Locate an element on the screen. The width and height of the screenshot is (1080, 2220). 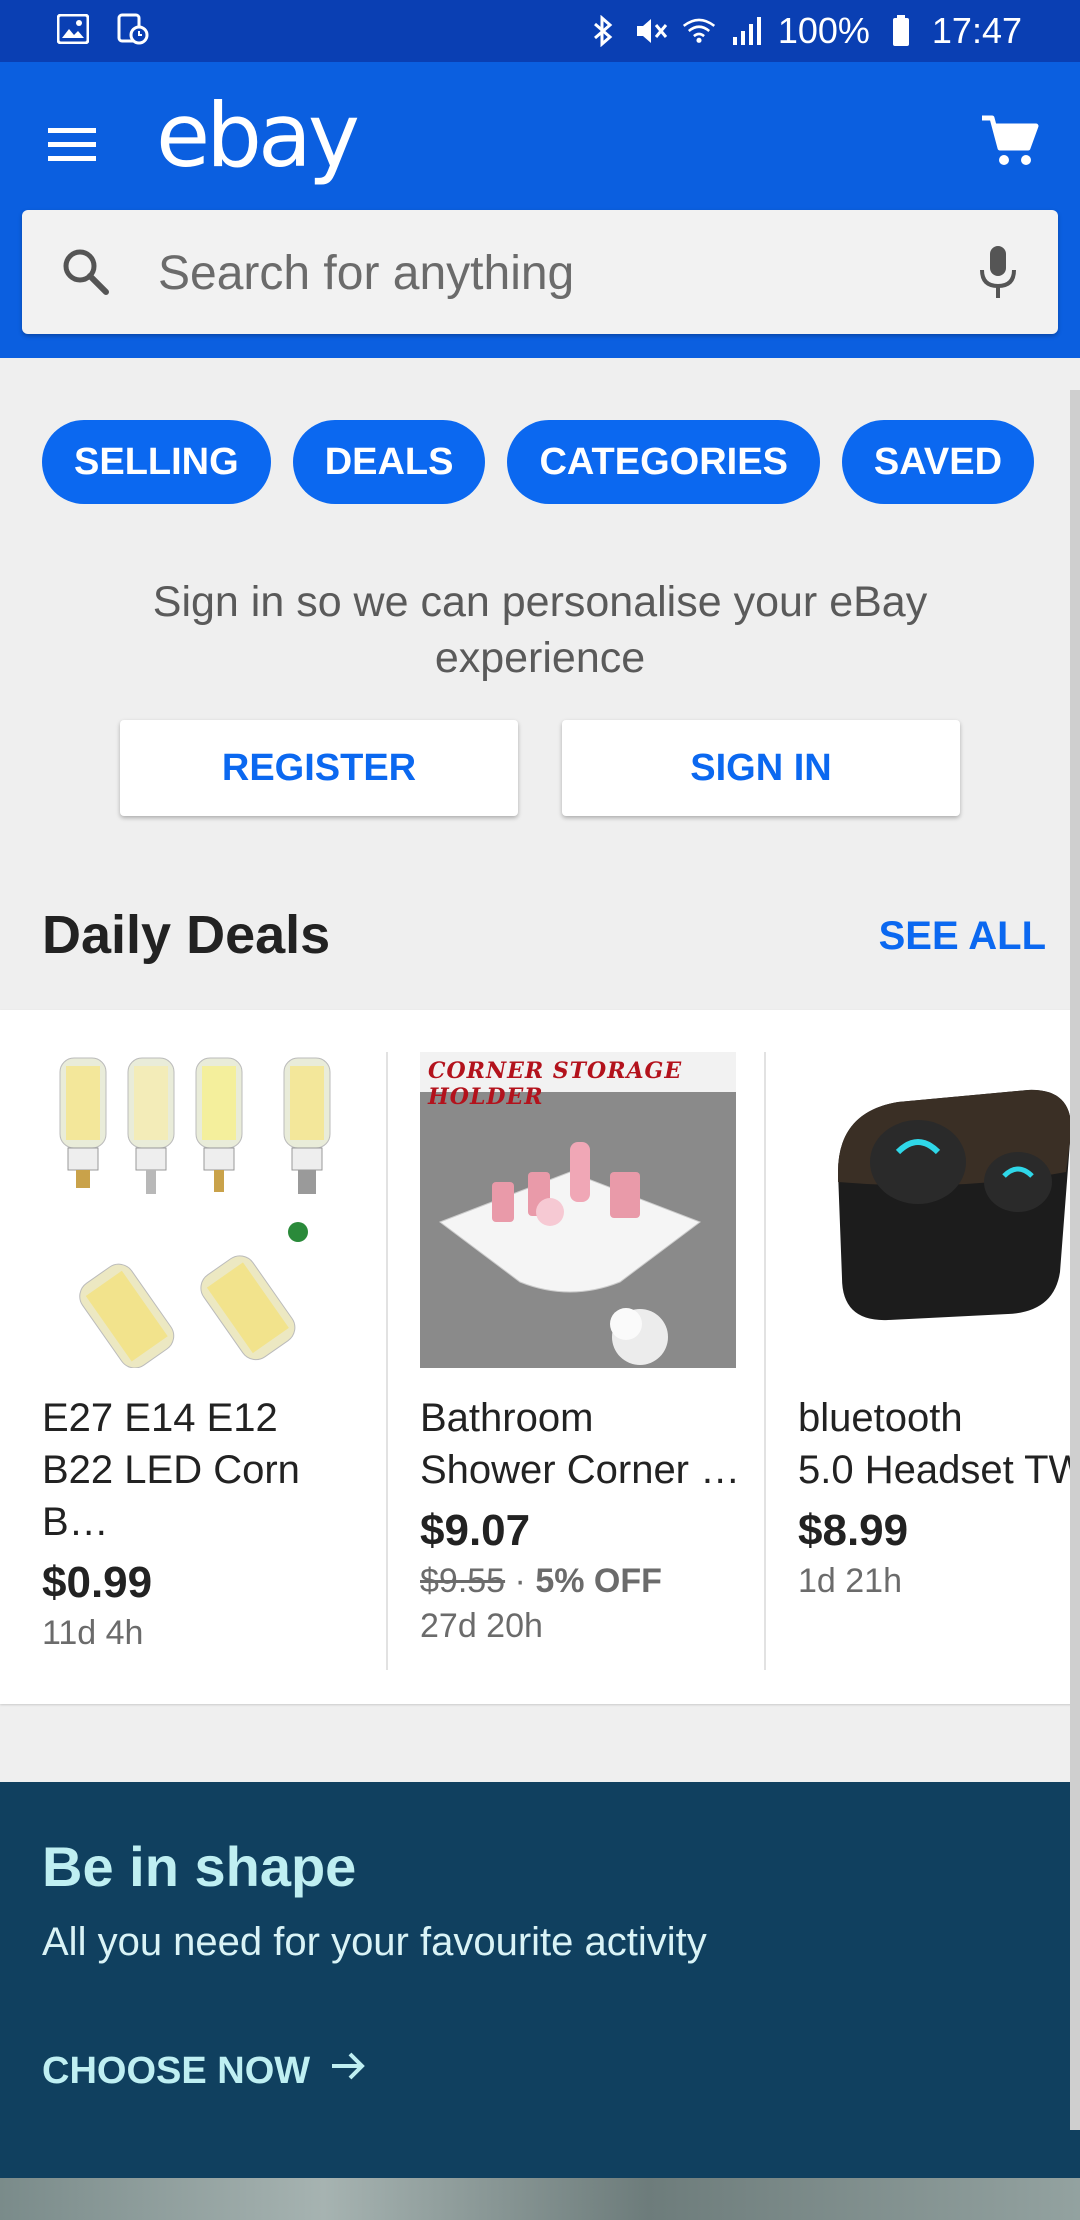
bluetooth-icon is located at coordinates (603, 31).